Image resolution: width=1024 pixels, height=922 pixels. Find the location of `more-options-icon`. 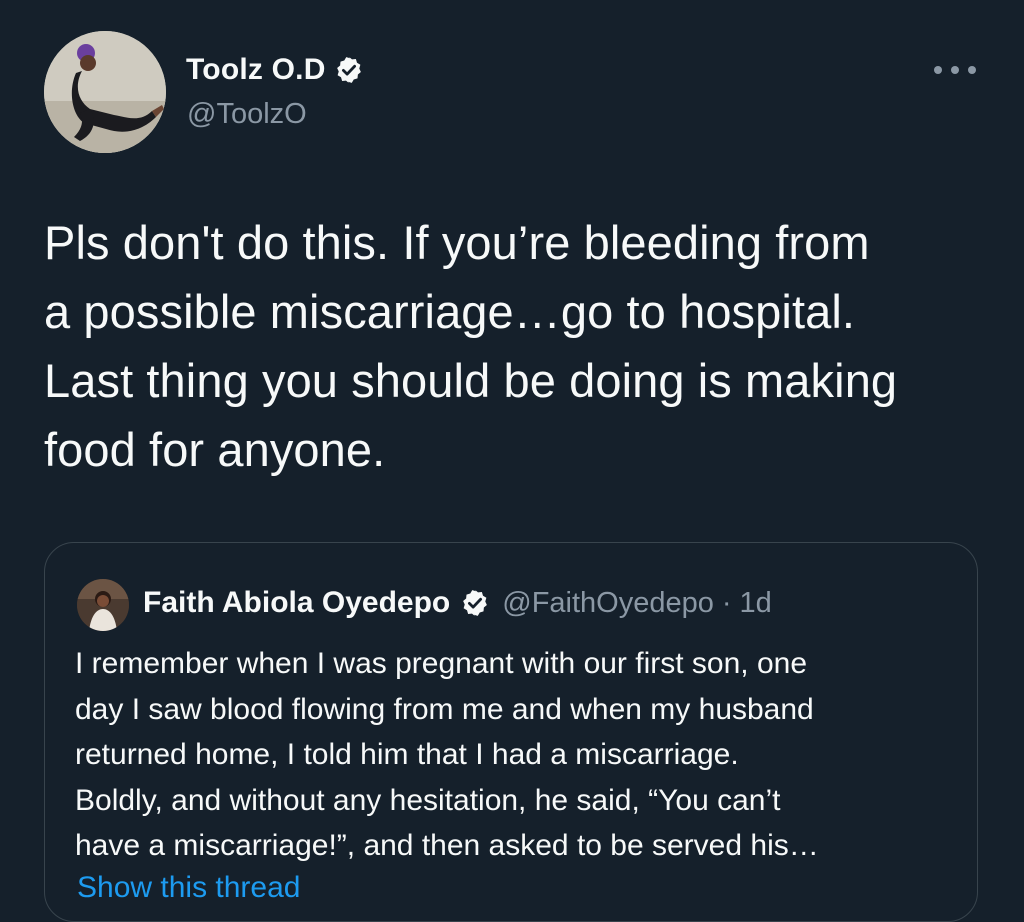

more-options-icon is located at coordinates (955, 70).